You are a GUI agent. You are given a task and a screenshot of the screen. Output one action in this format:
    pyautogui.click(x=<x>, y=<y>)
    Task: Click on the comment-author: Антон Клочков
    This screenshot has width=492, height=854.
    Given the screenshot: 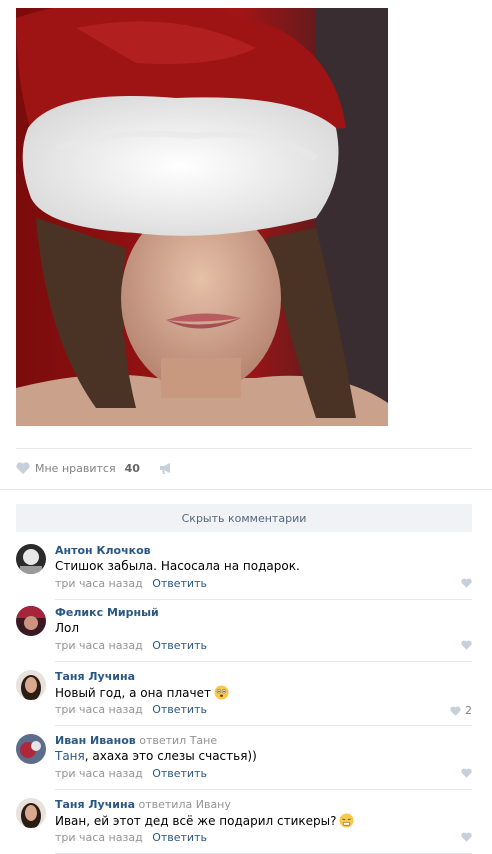 What is the action you would take?
    pyautogui.click(x=103, y=550)
    